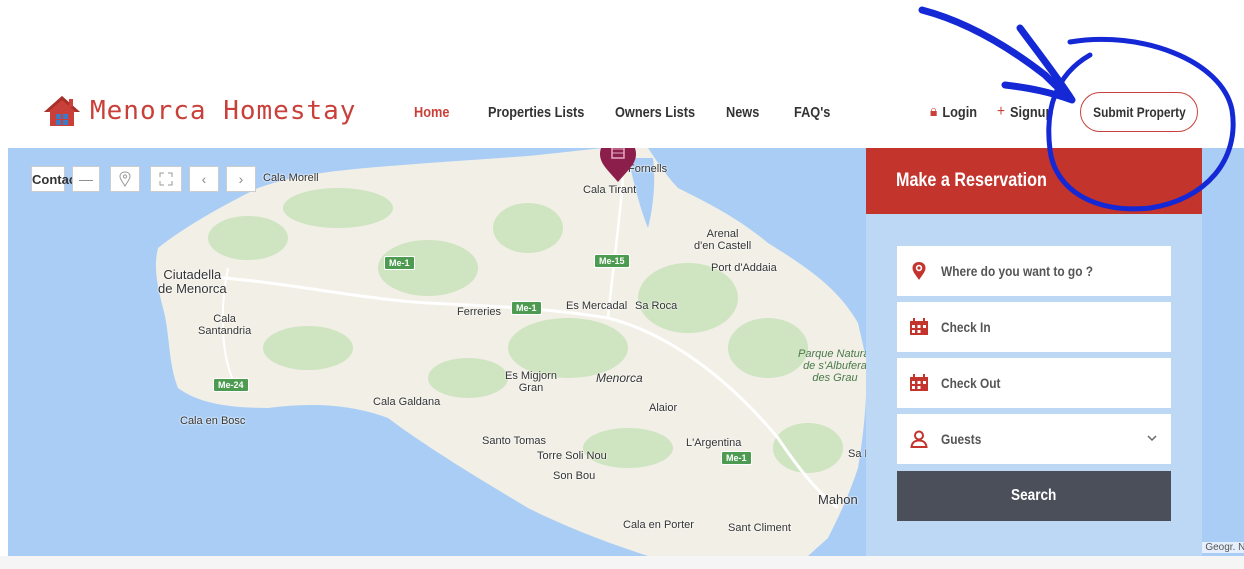 The width and height of the screenshot is (1244, 569). What do you see at coordinates (919, 439) in the screenshot?
I see `user-icon` at bounding box center [919, 439].